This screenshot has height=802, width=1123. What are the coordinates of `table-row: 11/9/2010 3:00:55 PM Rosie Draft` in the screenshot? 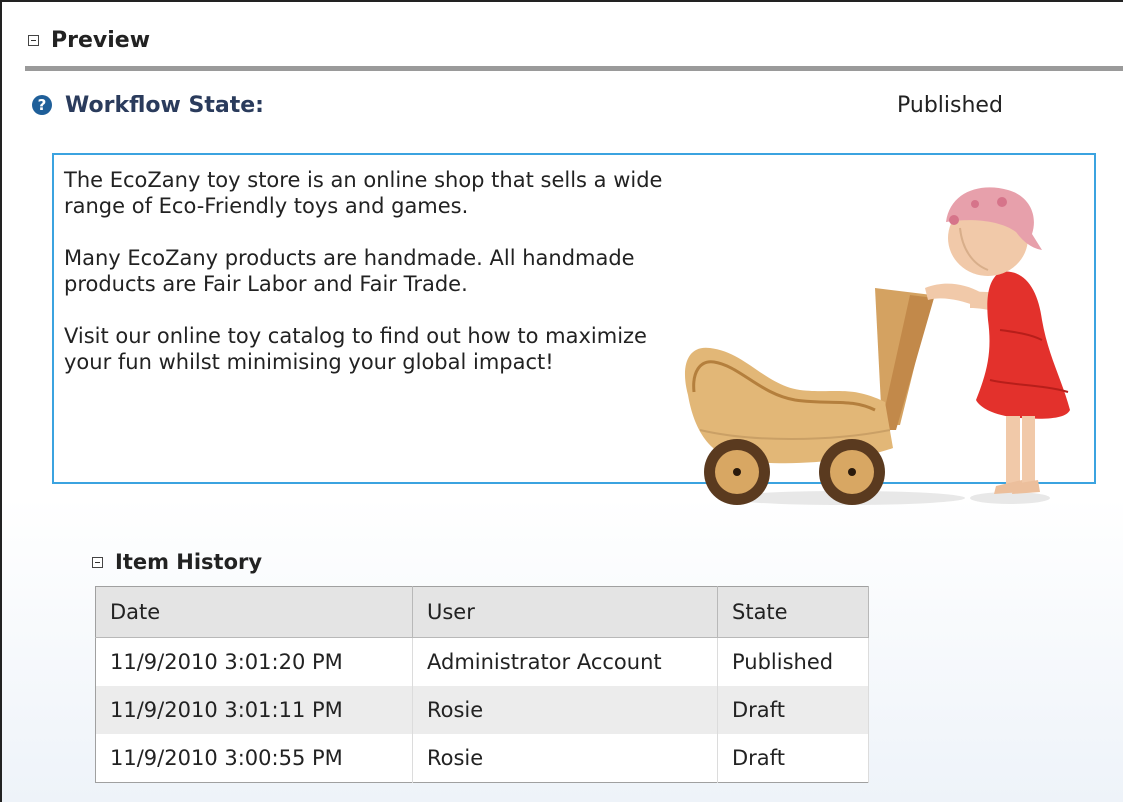 It's located at (482, 758).